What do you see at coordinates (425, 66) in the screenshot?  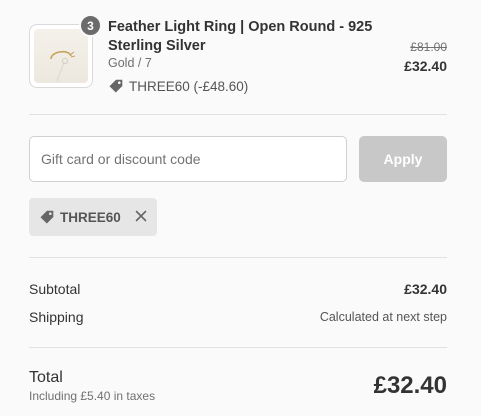 I see `discounted-price: £32.40` at bounding box center [425, 66].